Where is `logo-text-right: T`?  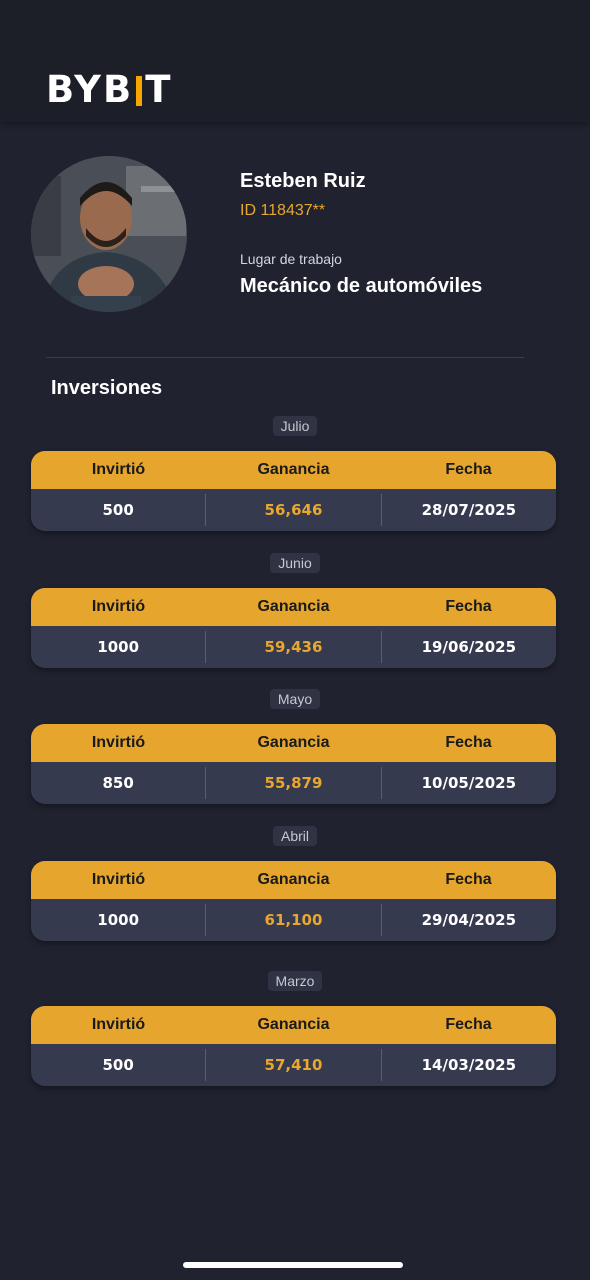 logo-text-right: T is located at coordinates (159, 89).